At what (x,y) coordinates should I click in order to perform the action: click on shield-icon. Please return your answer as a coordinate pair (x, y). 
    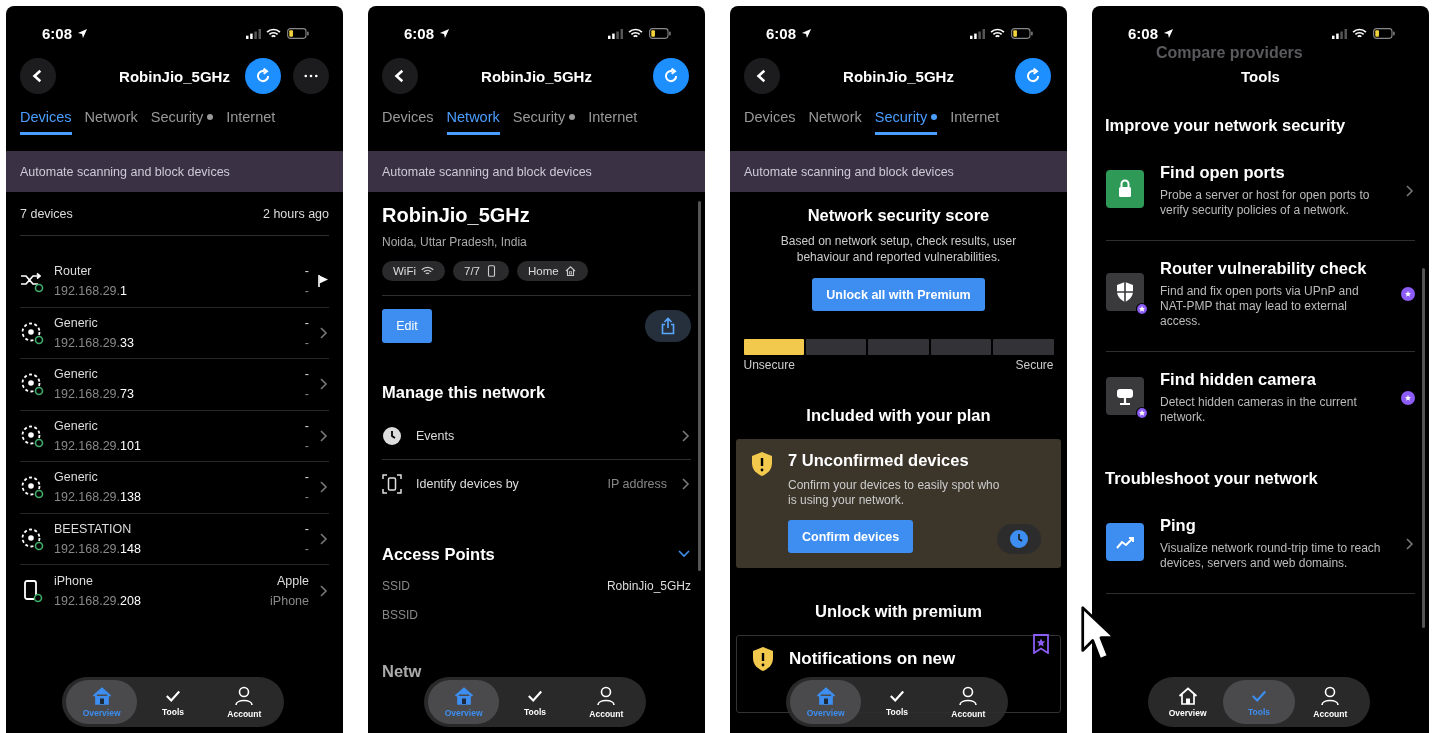
    Looking at the image, I should click on (1127, 294).